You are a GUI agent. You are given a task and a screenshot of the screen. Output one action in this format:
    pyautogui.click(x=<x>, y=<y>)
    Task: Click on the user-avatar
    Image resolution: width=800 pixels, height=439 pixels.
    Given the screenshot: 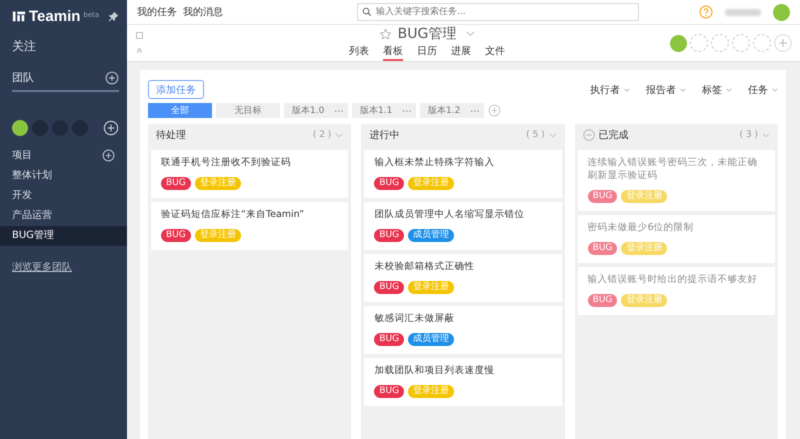 What is the action you would take?
    pyautogui.click(x=781, y=12)
    